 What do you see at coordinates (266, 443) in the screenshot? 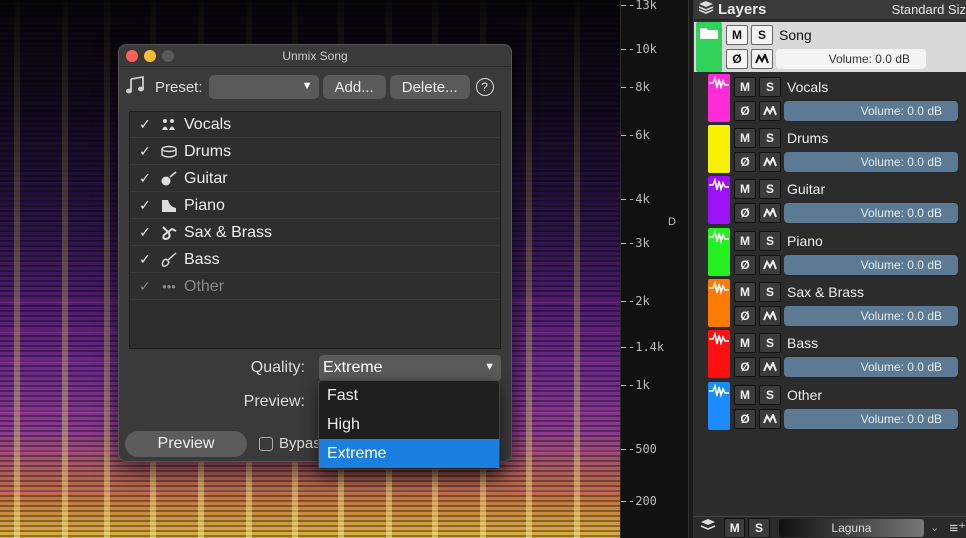
I see `checkbox-box` at bounding box center [266, 443].